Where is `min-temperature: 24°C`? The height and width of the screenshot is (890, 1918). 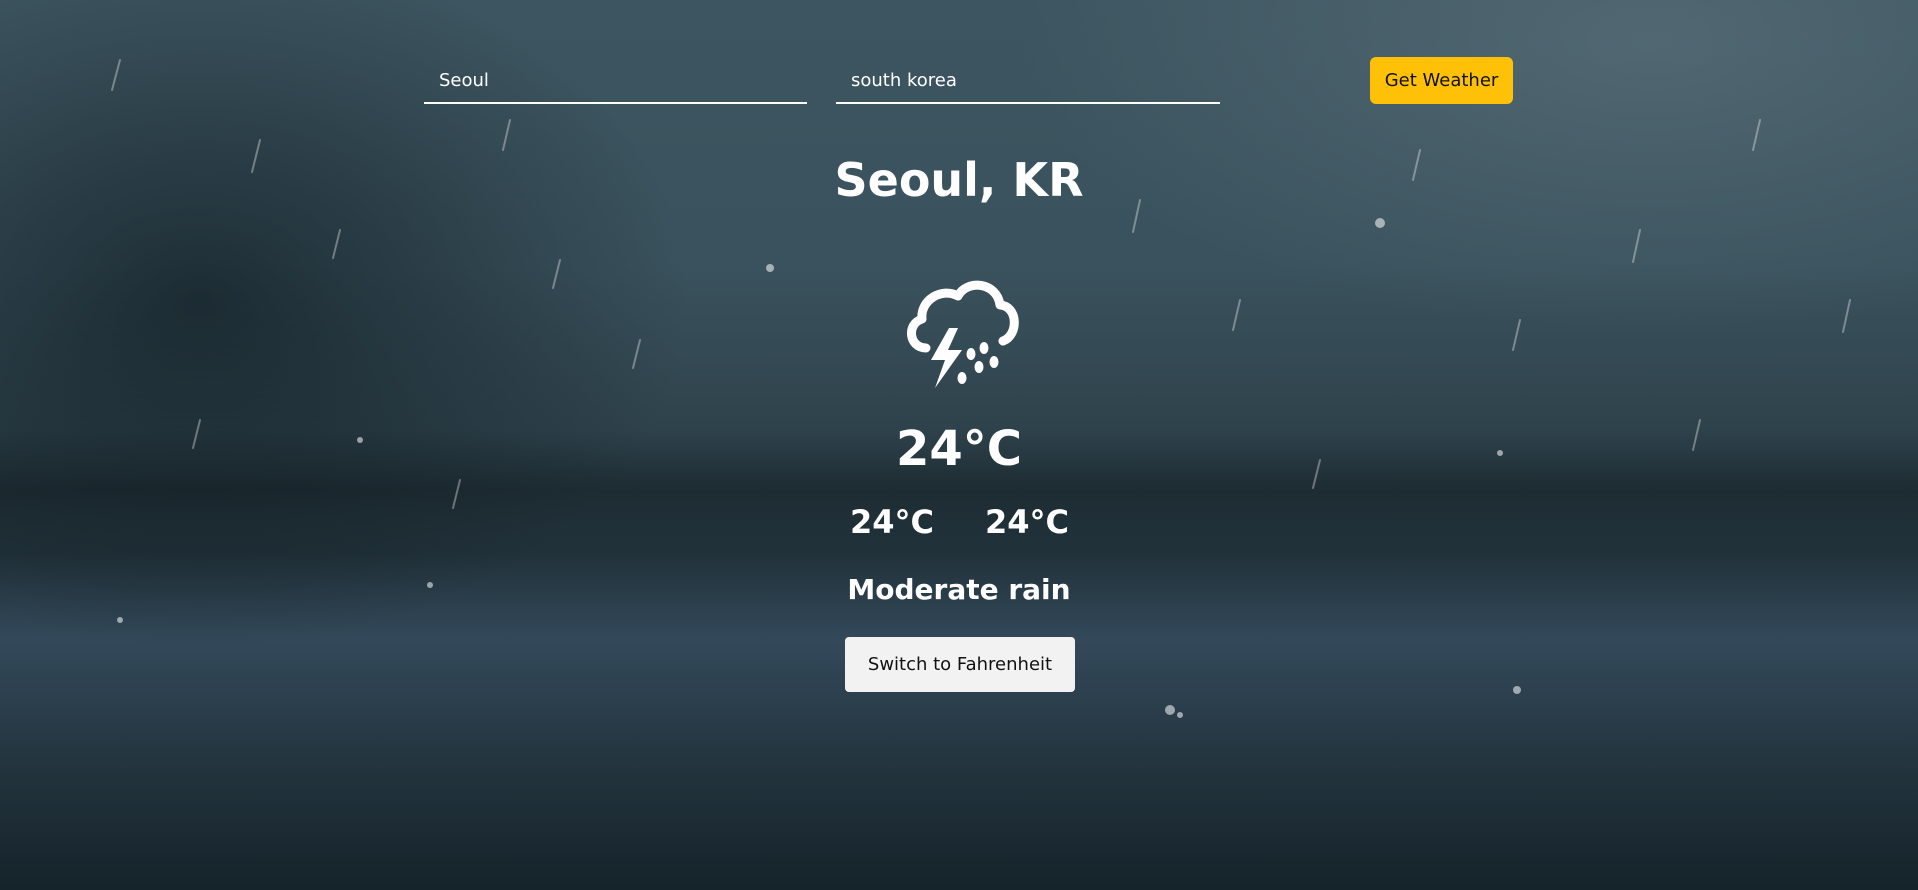 min-temperature: 24°C is located at coordinates (892, 522).